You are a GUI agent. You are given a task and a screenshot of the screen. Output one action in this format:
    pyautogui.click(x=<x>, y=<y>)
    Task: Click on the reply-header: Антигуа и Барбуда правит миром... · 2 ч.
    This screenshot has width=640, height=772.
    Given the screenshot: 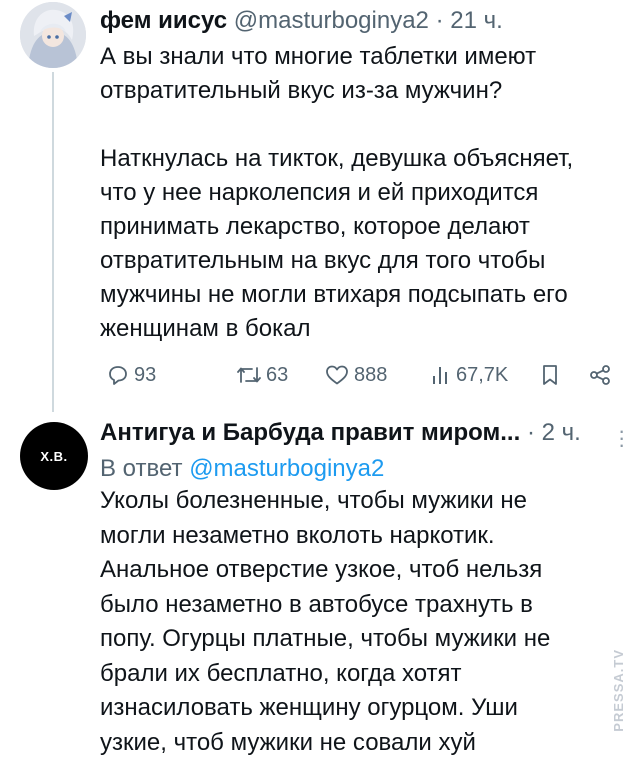 What is the action you would take?
    pyautogui.click(x=340, y=433)
    